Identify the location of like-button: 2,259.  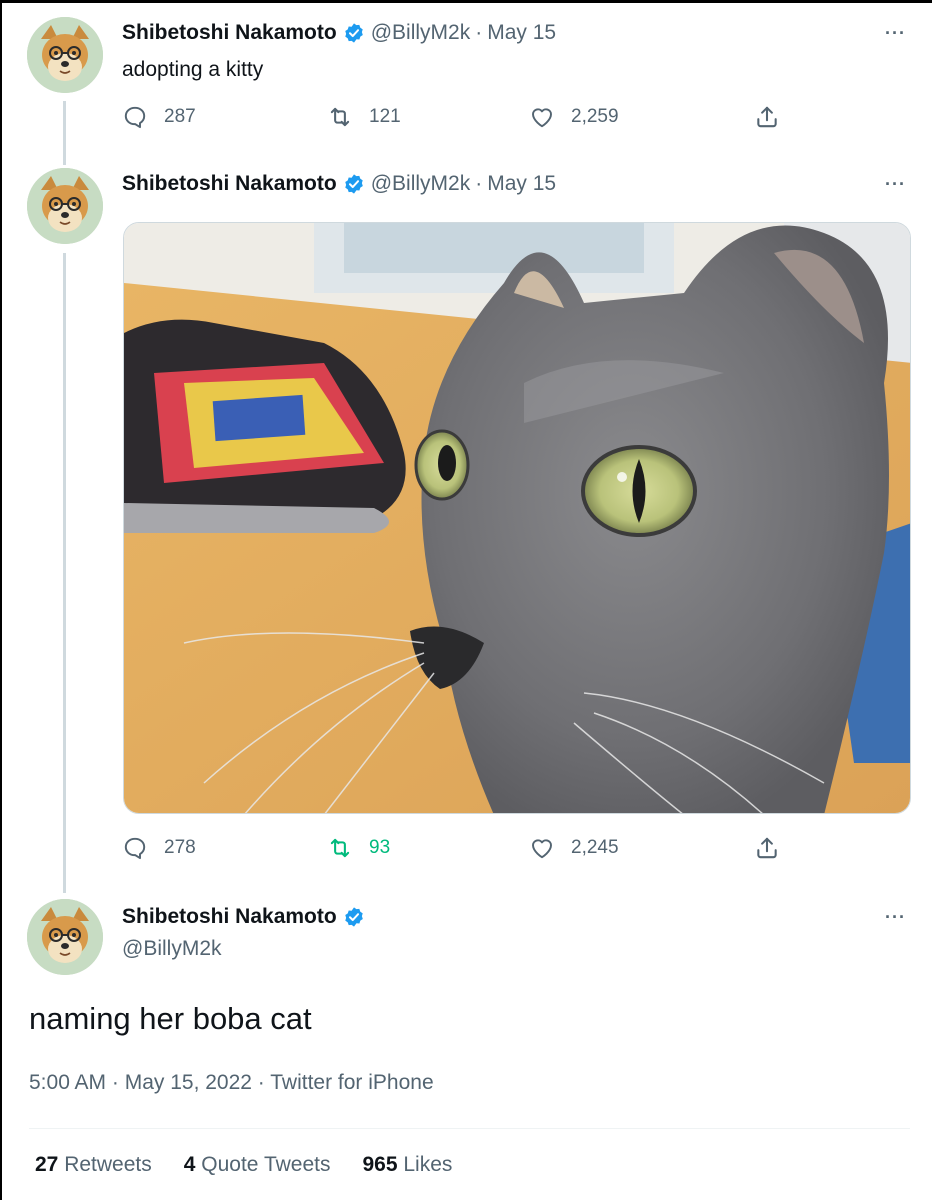
(574, 117).